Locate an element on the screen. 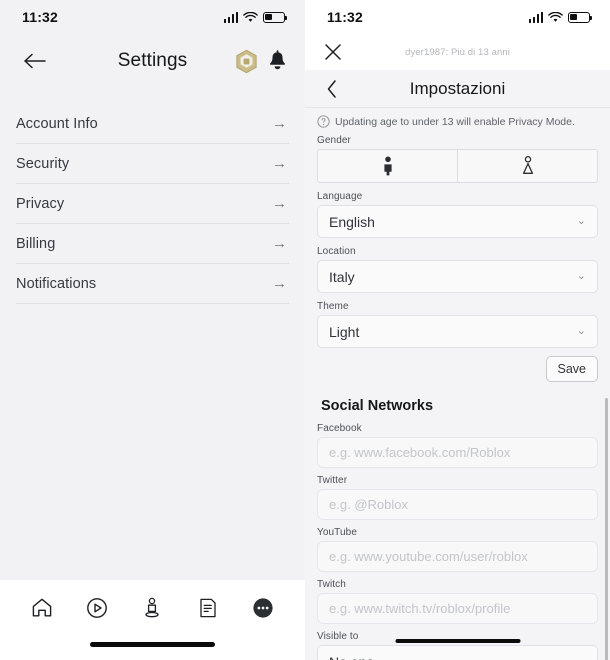 The image size is (610, 660). home-icon is located at coordinates (41, 607).